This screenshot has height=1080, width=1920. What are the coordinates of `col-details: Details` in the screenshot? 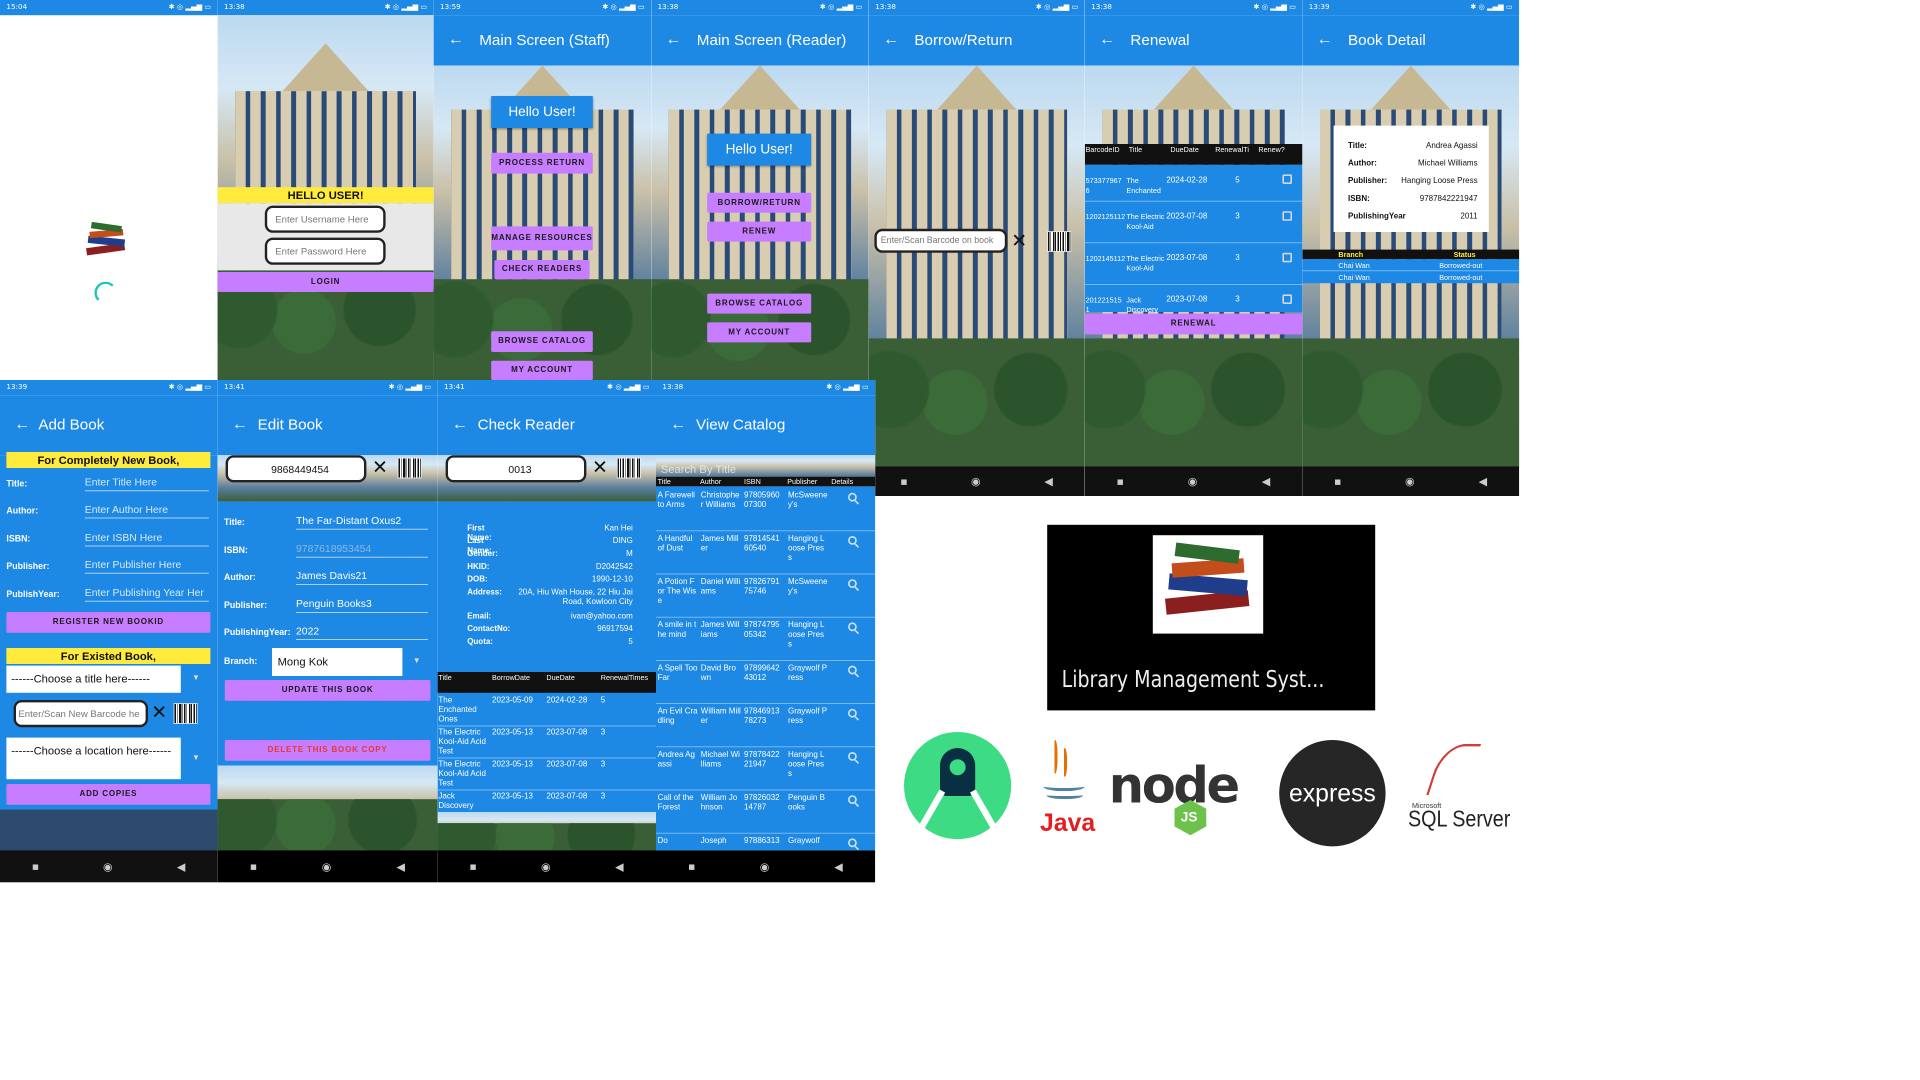 It's located at (842, 481).